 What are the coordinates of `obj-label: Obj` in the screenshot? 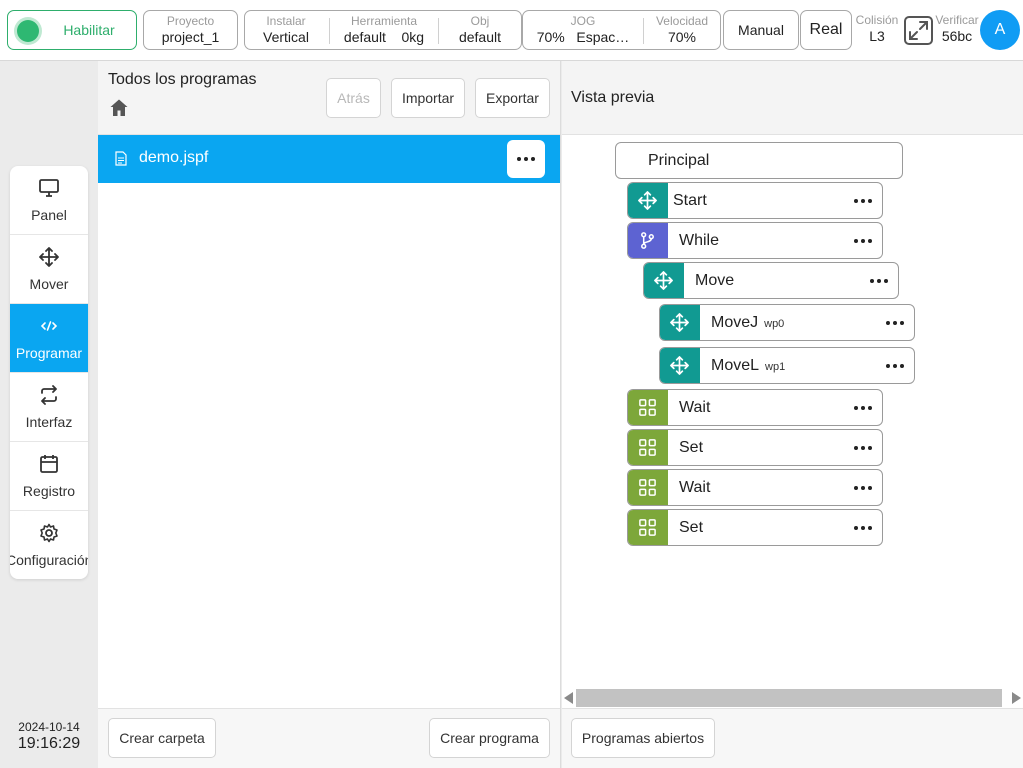 It's located at (480, 21).